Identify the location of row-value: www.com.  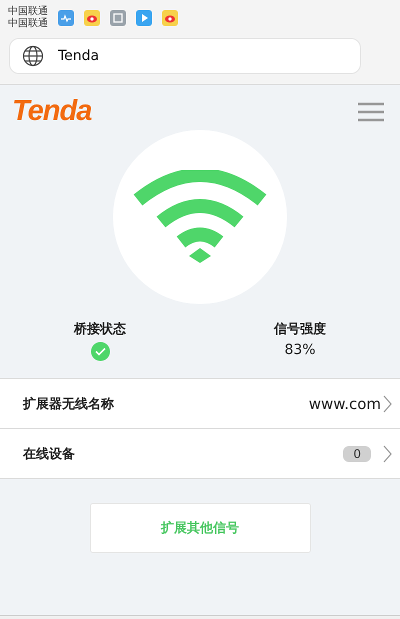
(344, 403).